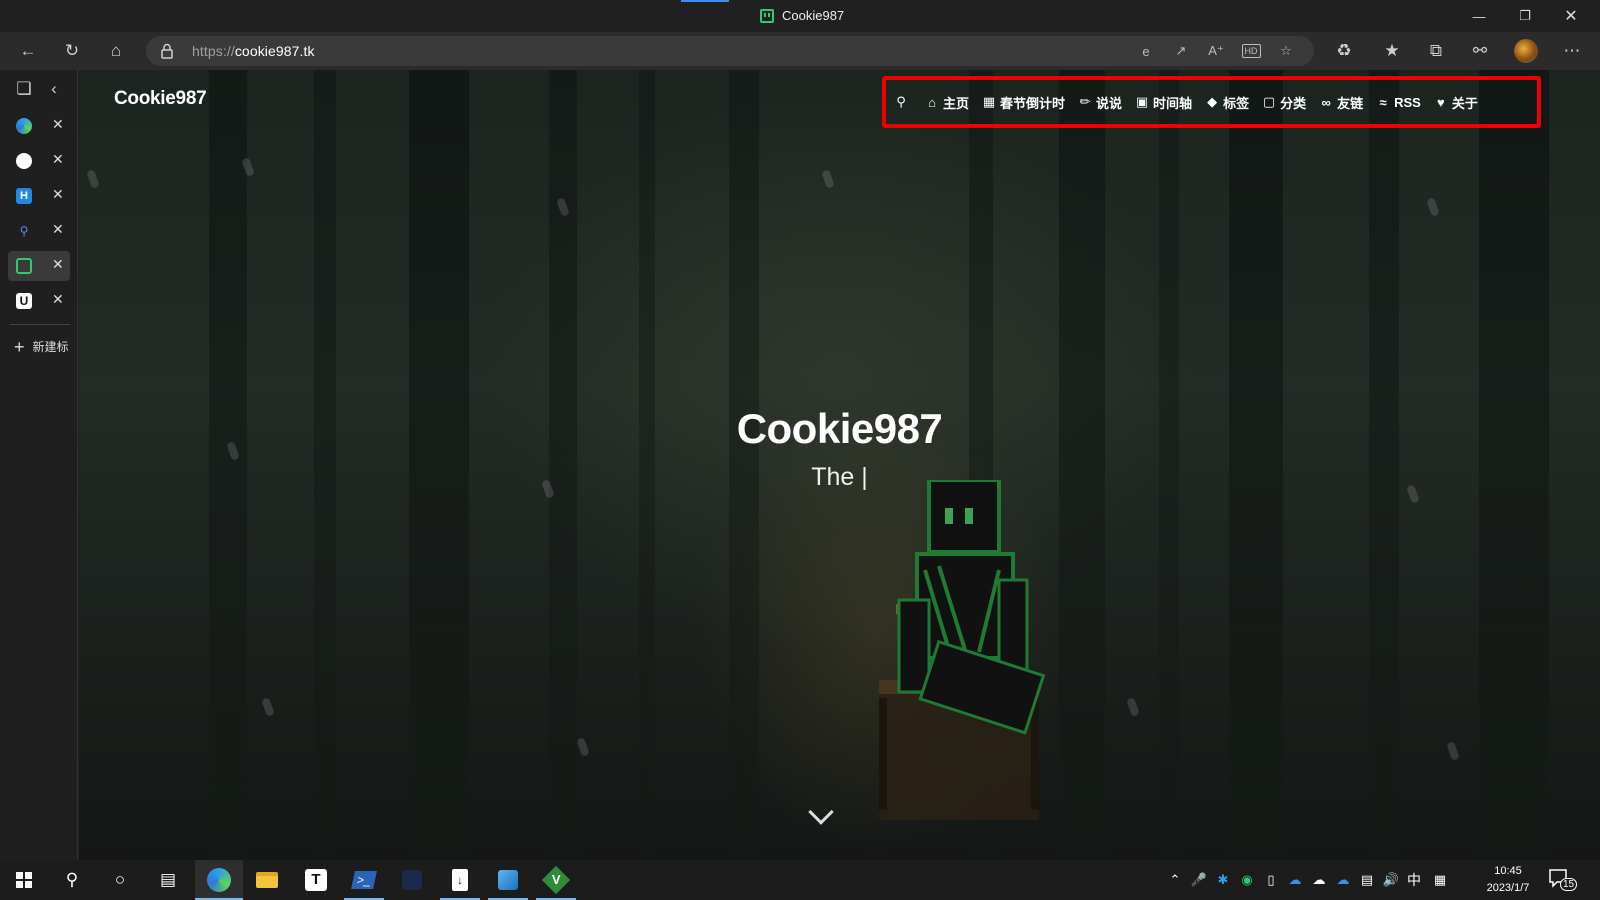 Image resolution: width=1600 pixels, height=900 pixels. Describe the element at coordinates (767, 16) in the screenshot. I see `cookie987-favicon-icon` at that location.